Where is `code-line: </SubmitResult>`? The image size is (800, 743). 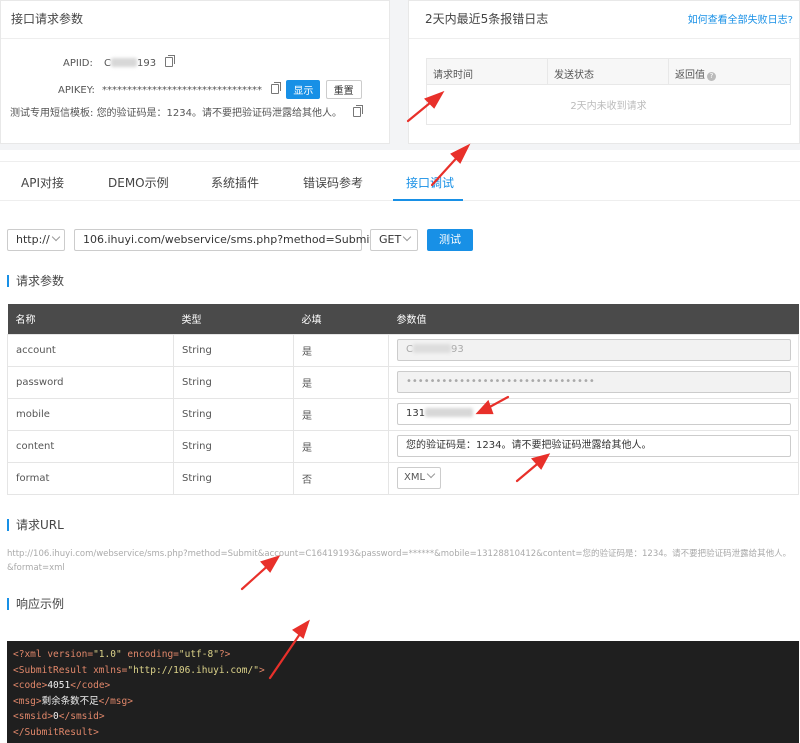
code-line: </SubmitResult> is located at coordinates (56, 732).